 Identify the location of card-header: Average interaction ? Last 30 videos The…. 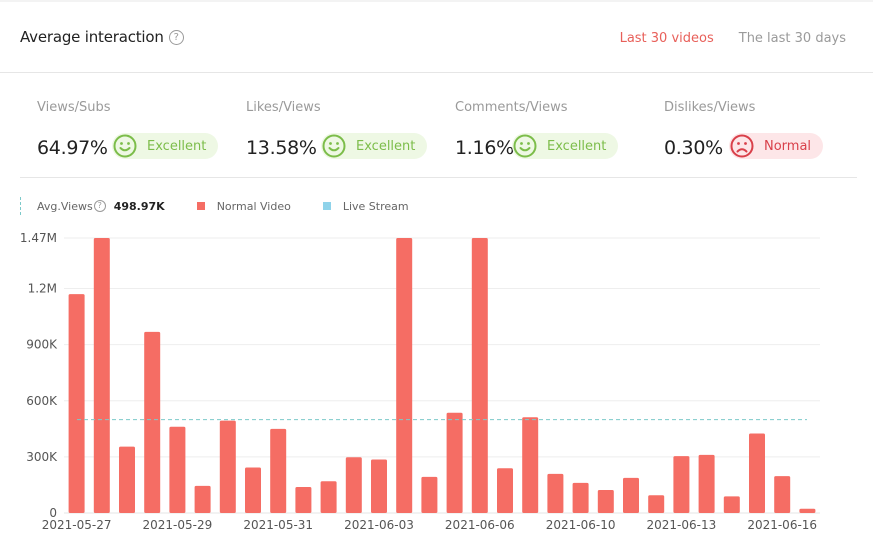
(436, 37).